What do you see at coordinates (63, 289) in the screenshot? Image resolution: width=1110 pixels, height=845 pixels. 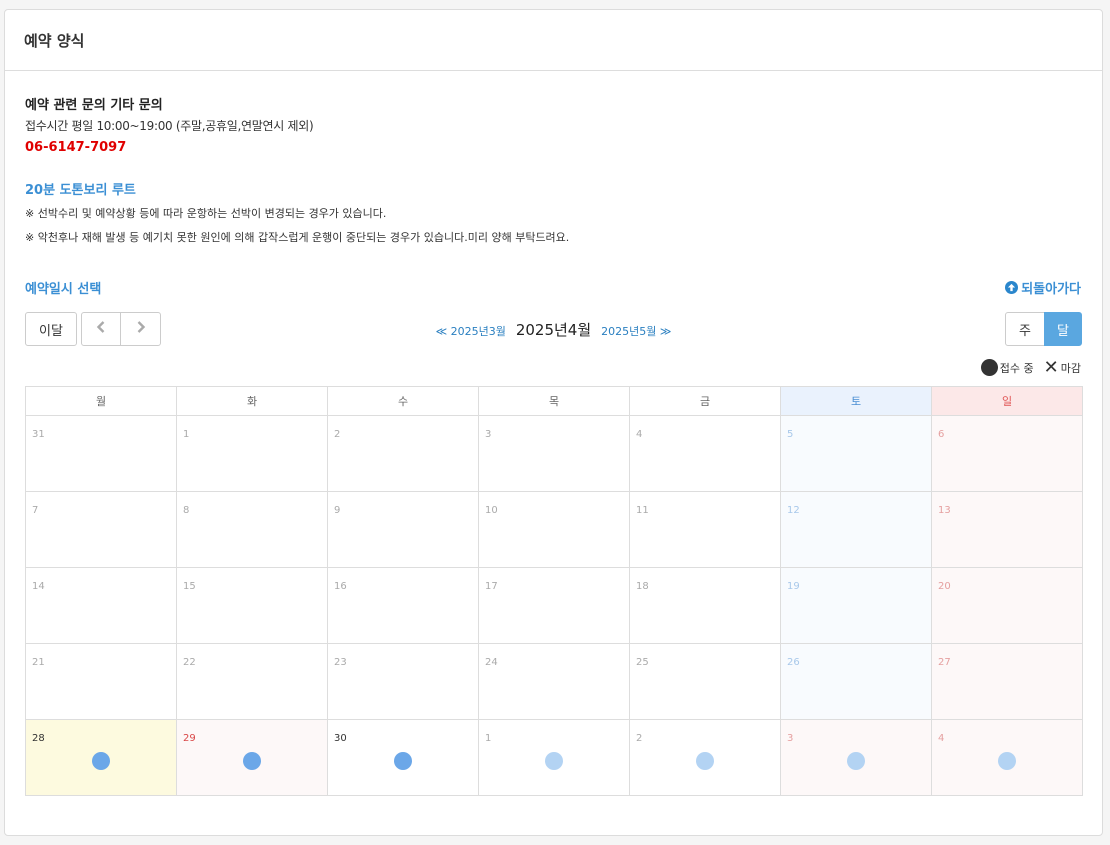 I see `datetime-select-title: 예약일시 선택` at bounding box center [63, 289].